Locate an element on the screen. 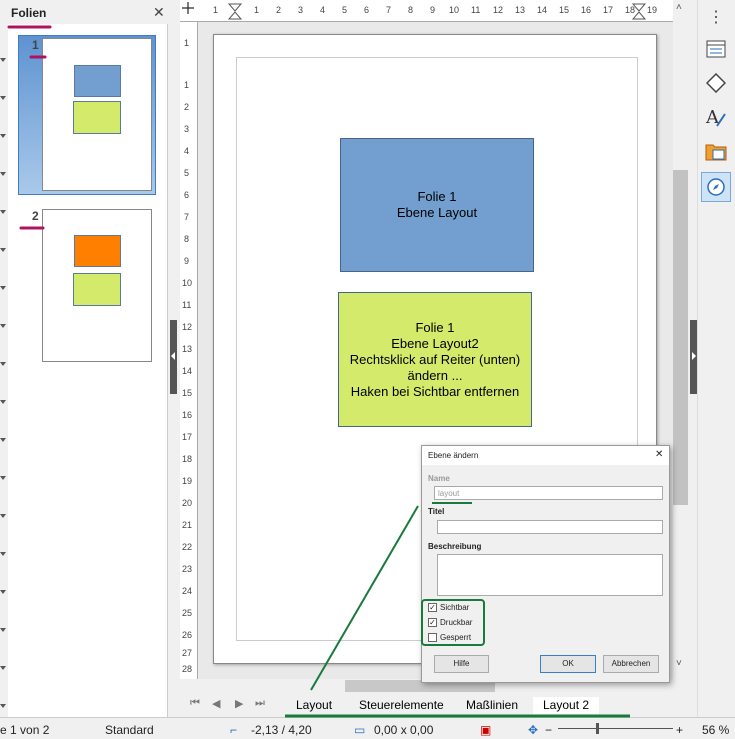  annotation-box-checkboxes is located at coordinates (453, 622).